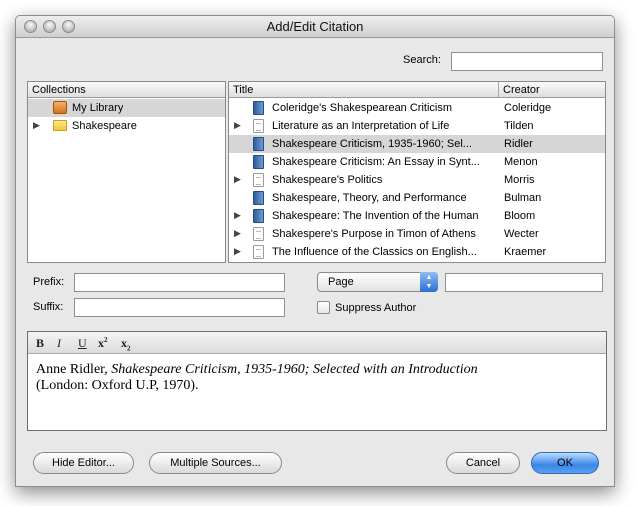  I want to click on row-creator: Kraemer, so click(525, 252).